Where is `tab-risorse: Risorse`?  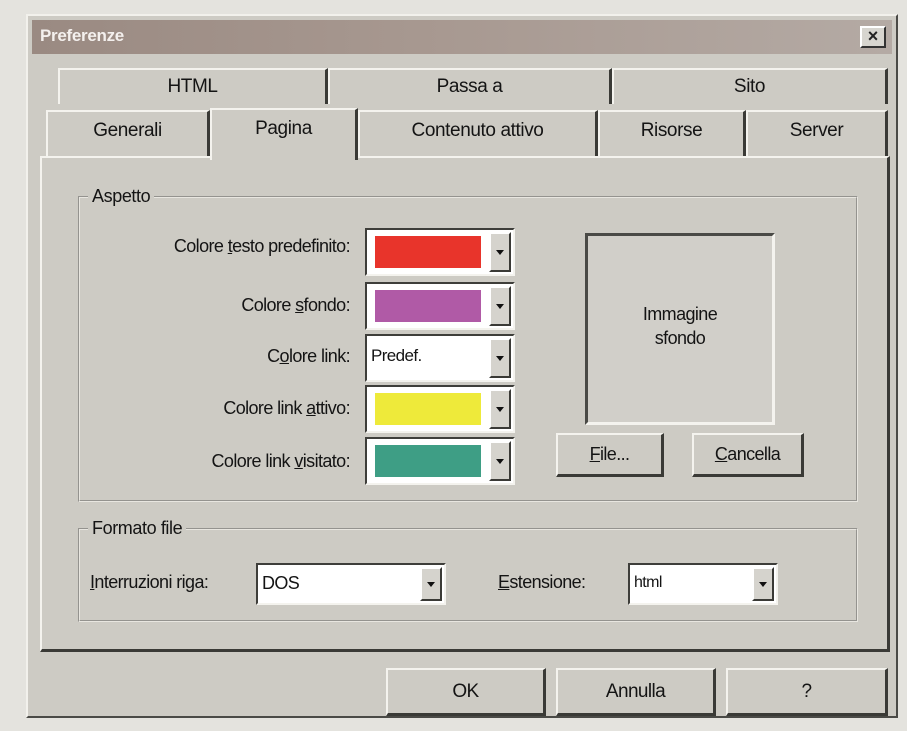
tab-risorse: Risorse is located at coordinates (672, 133).